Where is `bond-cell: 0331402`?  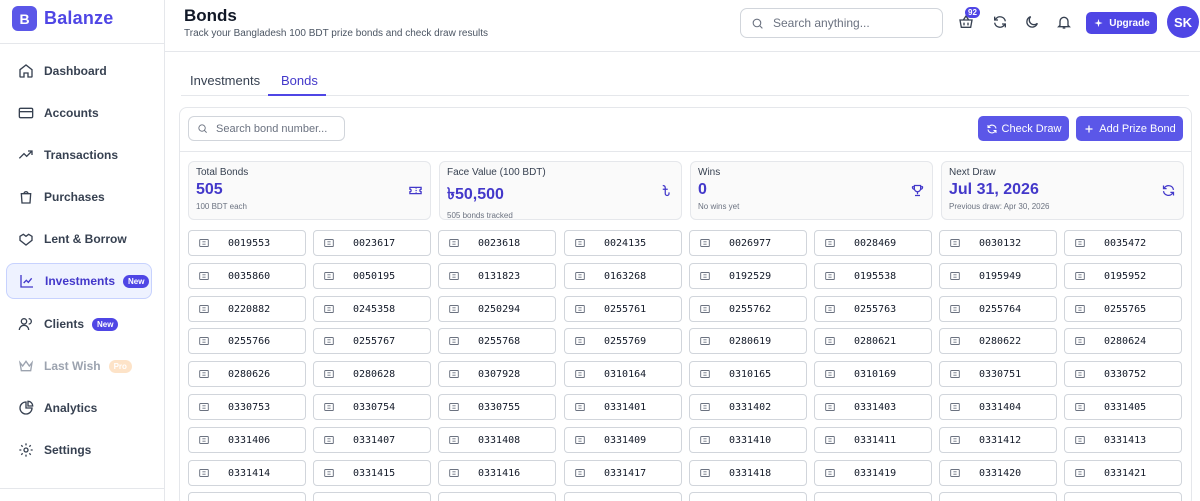 bond-cell: 0331402 is located at coordinates (748, 407).